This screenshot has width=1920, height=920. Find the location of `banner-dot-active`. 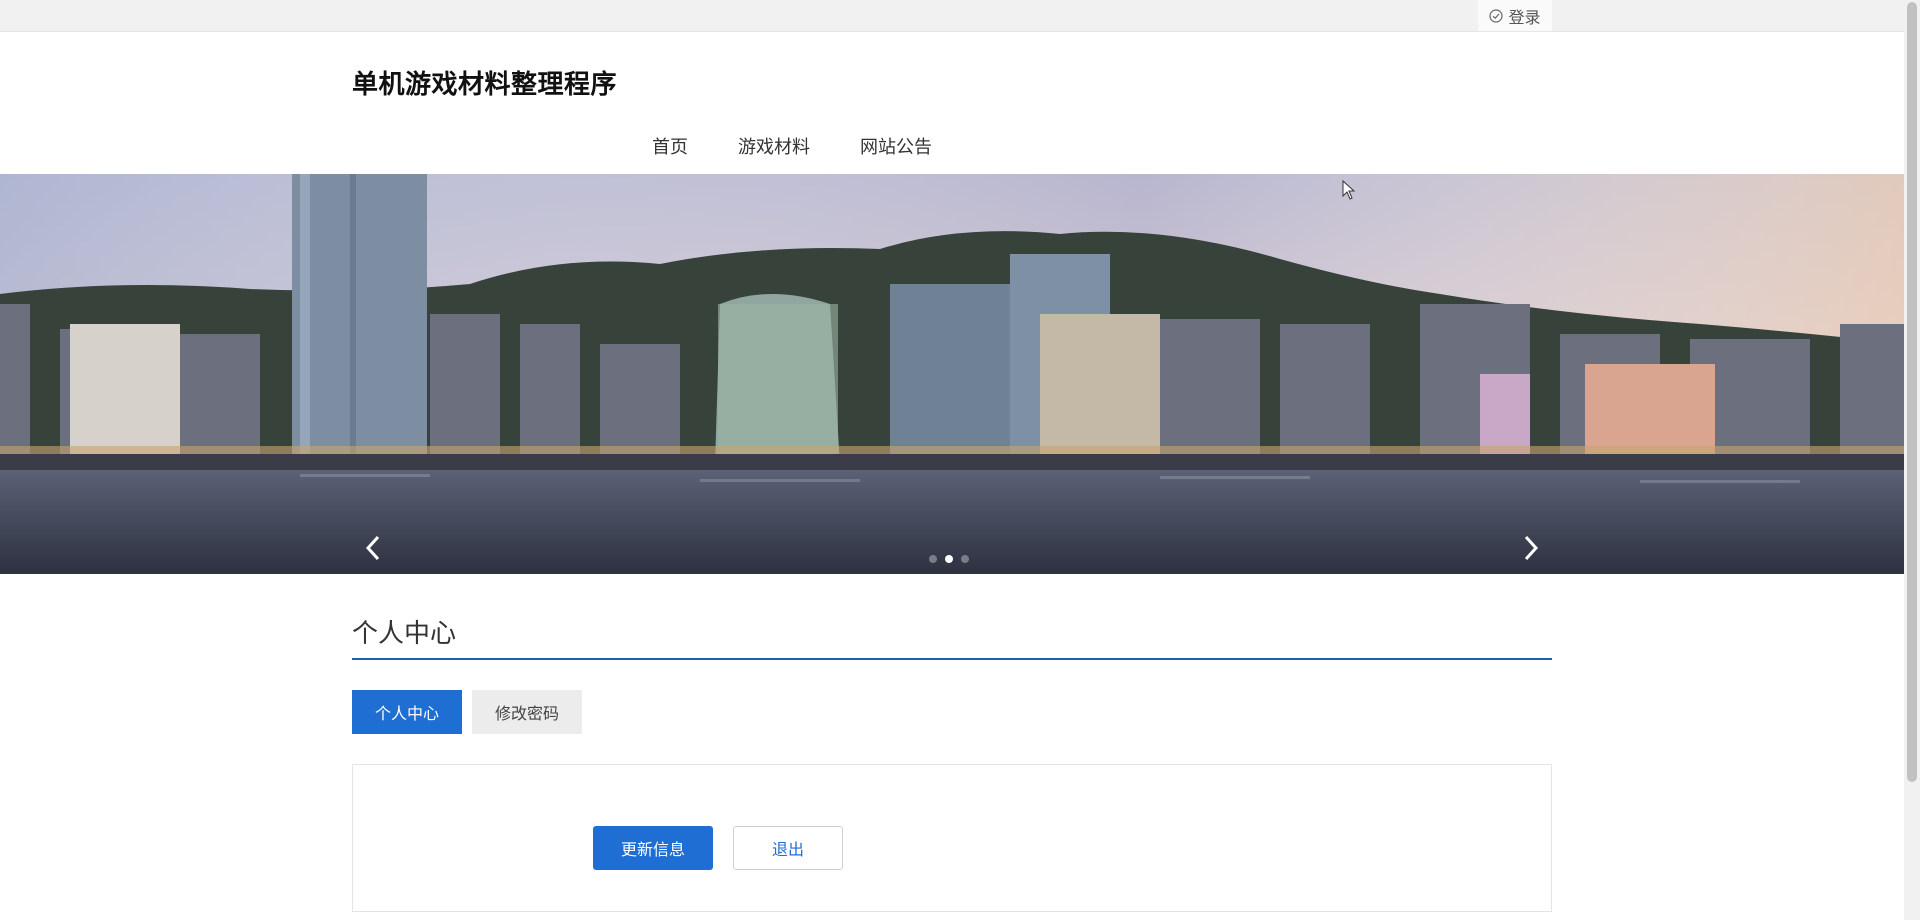

banner-dot-active is located at coordinates (949, 559).